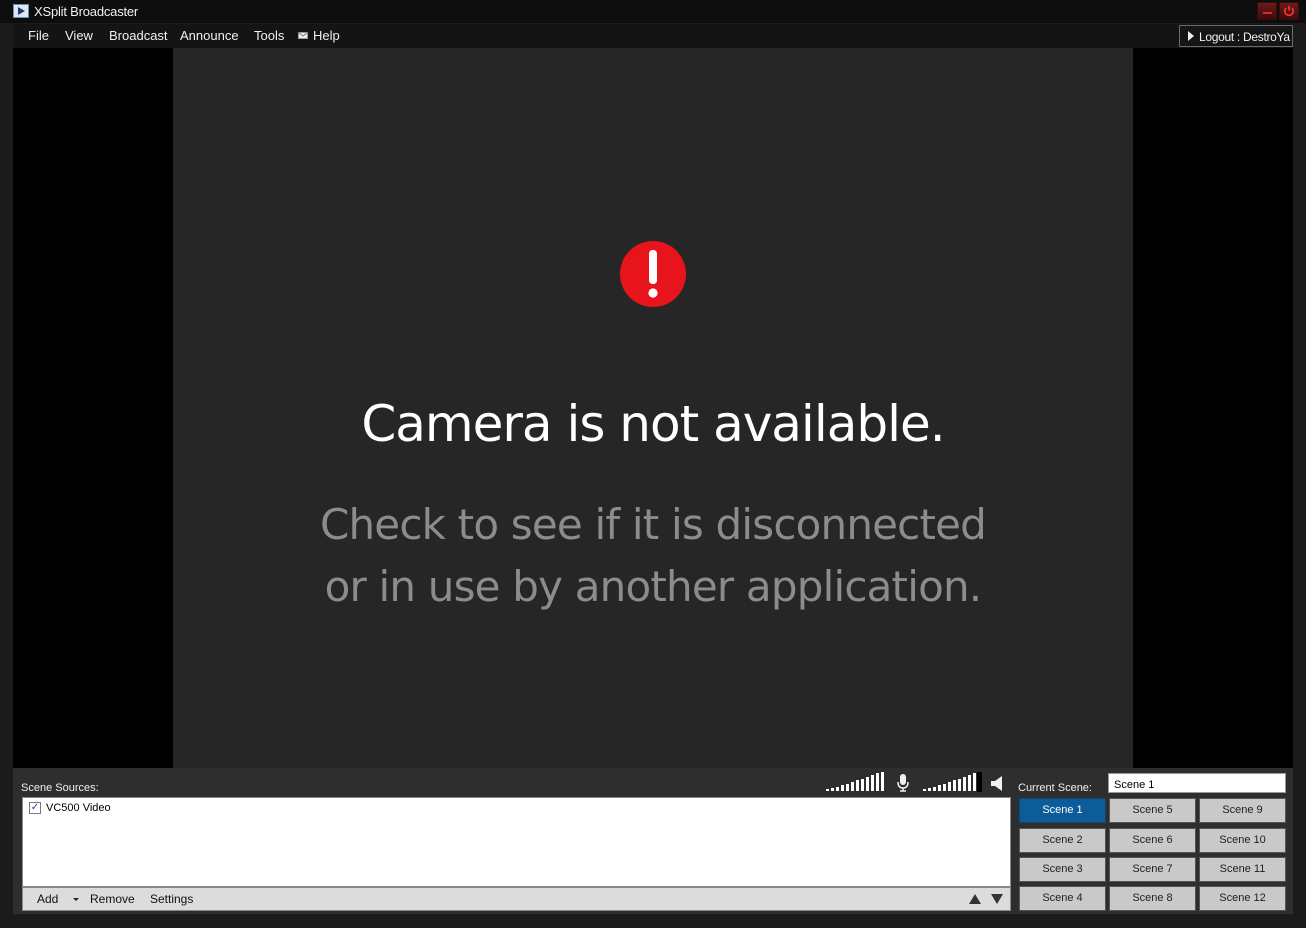 The height and width of the screenshot is (928, 1306). What do you see at coordinates (653, 586) in the screenshot?
I see `camera-error-line-2: or in use by another application.` at bounding box center [653, 586].